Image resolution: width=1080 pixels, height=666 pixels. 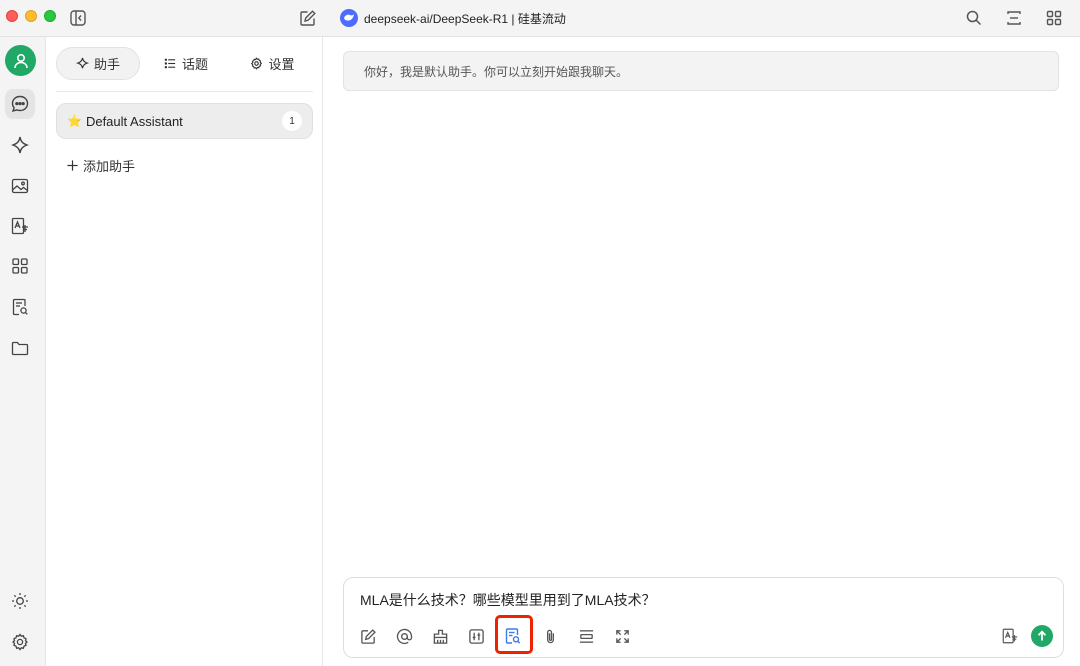 I want to click on panel-tabs: 助手 话题 设置, so click(x=184, y=63).